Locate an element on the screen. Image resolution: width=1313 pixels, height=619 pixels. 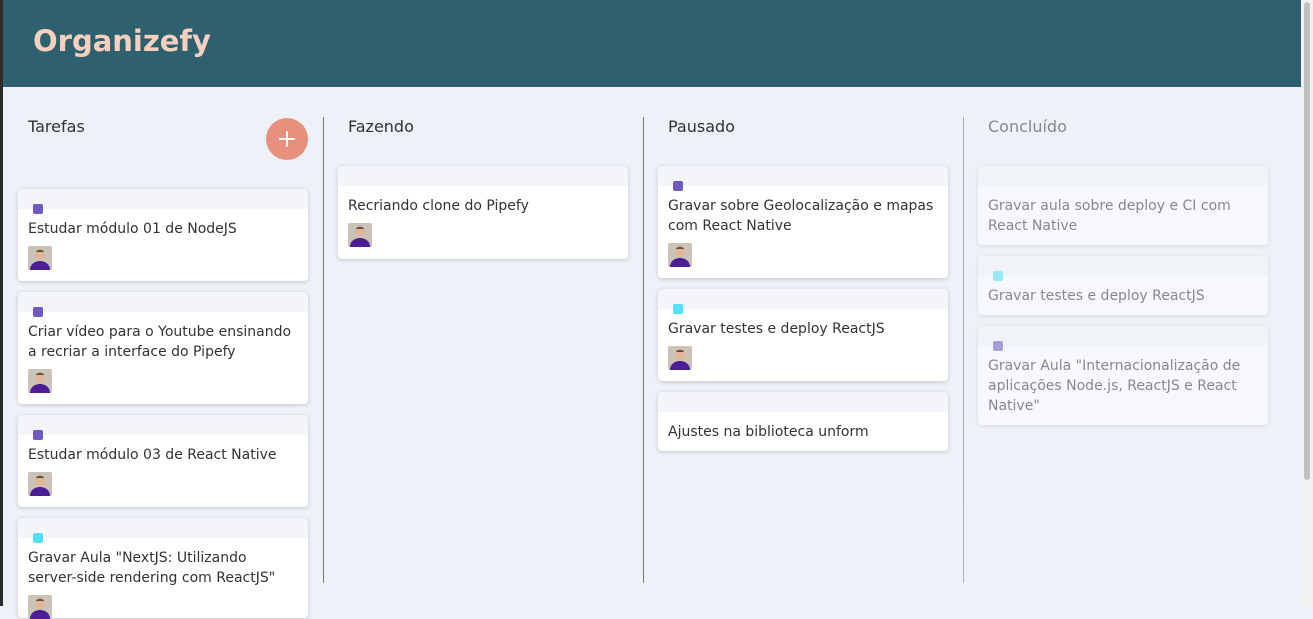
card: Estudar módulo 03 de React Native is located at coordinates (163, 461).